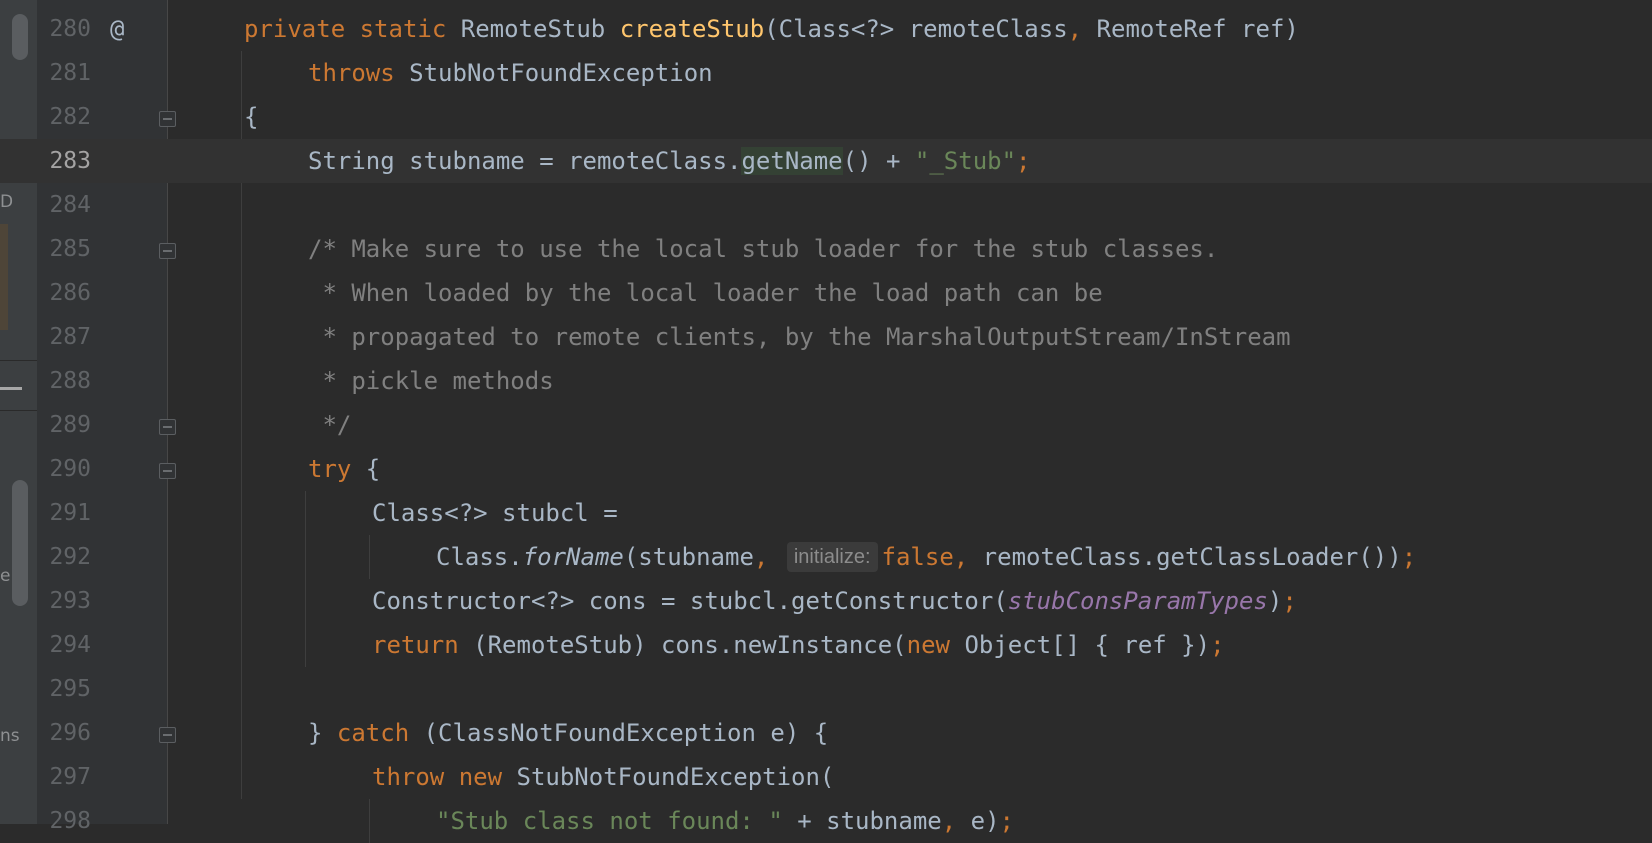 This screenshot has height=843, width=1652. What do you see at coordinates (1137, 601) in the screenshot?
I see `code-token: stubConsParamTypes` at bounding box center [1137, 601].